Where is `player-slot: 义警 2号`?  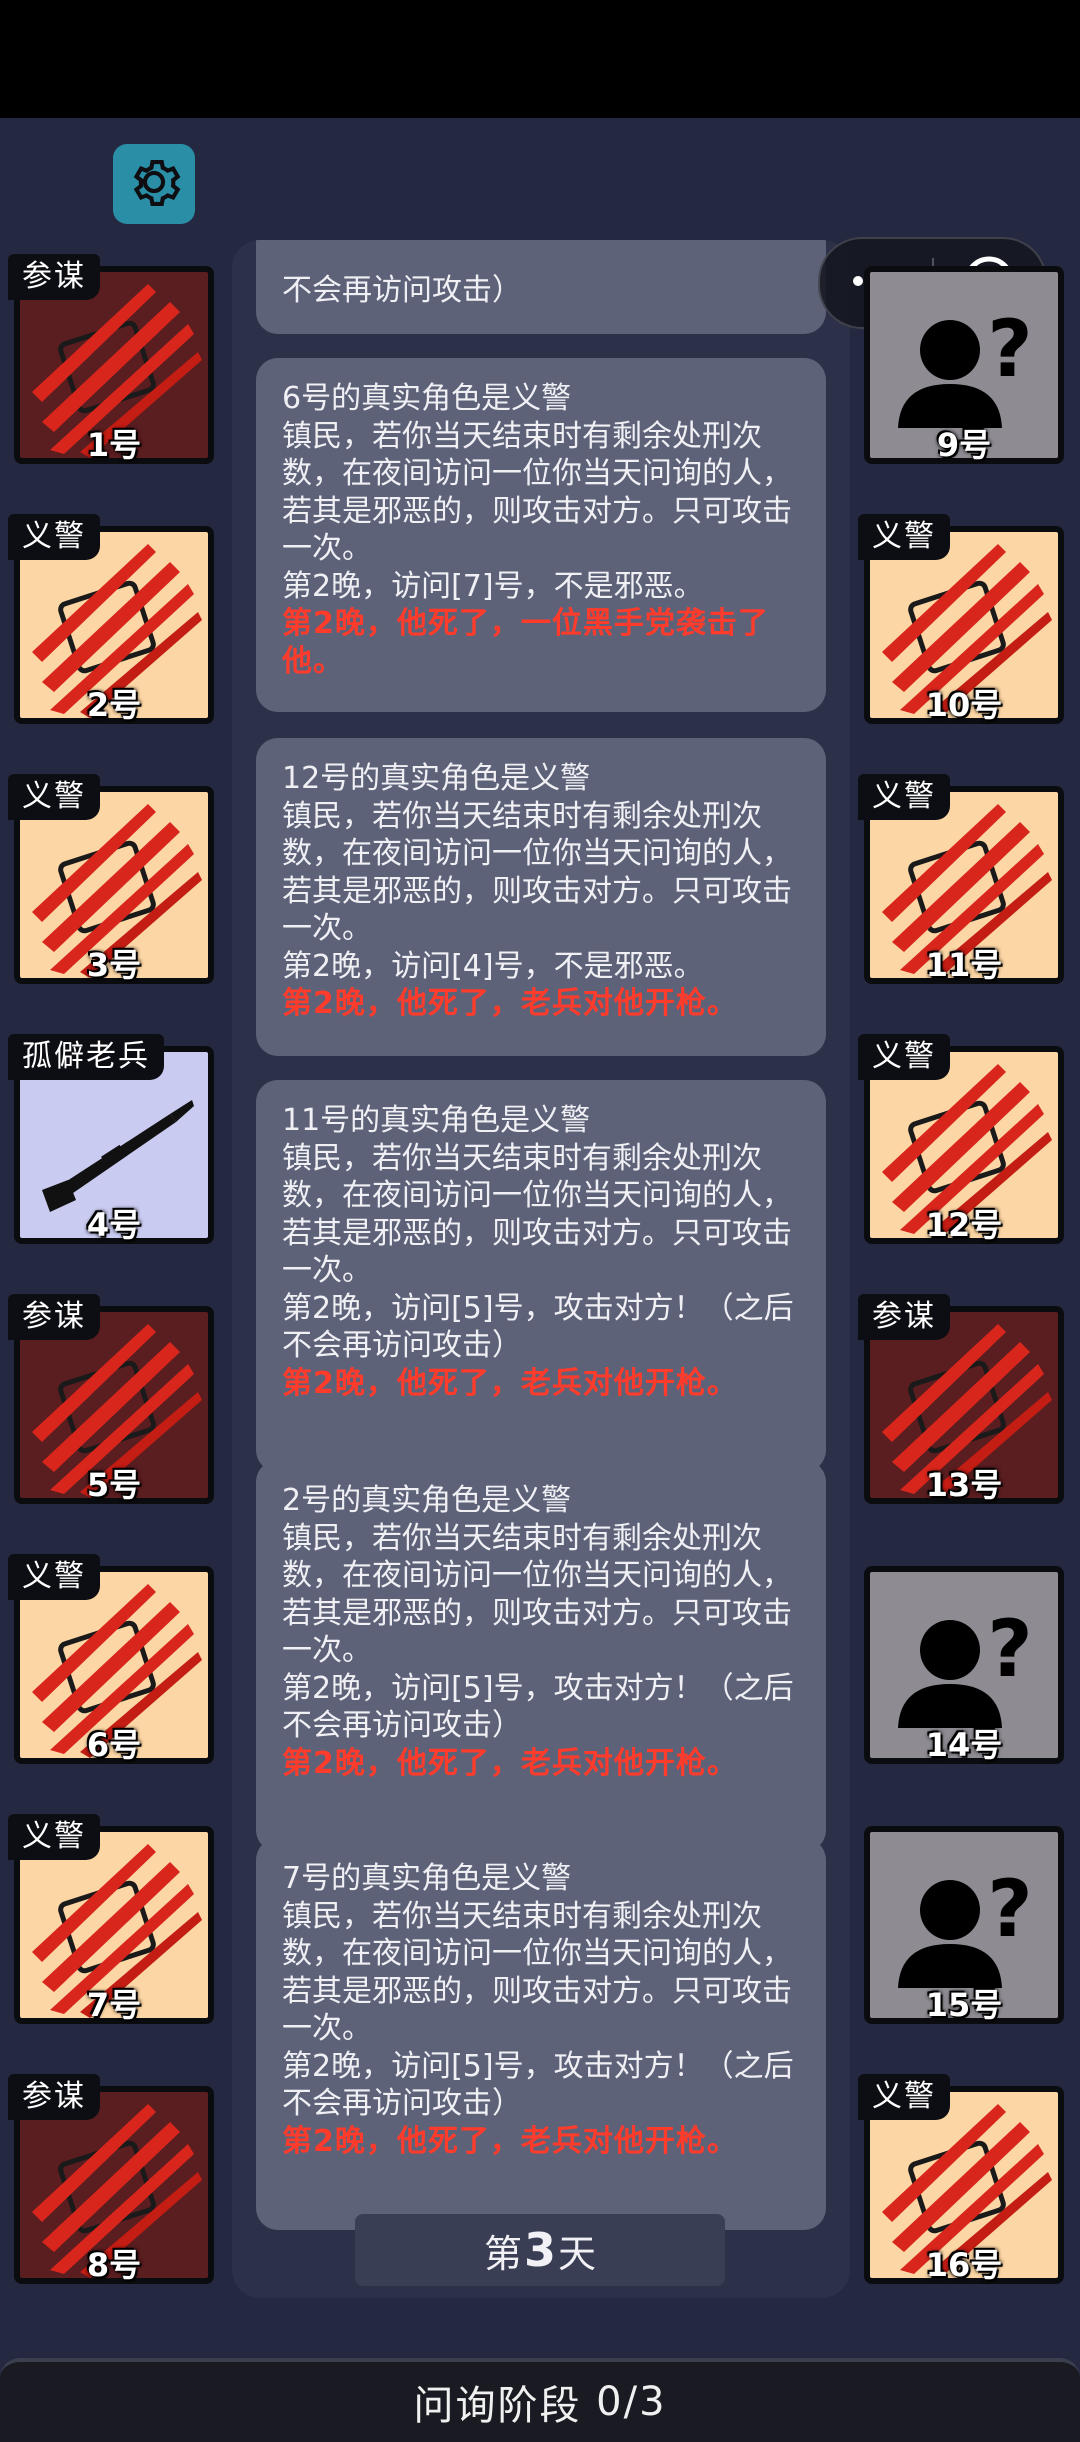 player-slot: 义警 2号 is located at coordinates (111, 619).